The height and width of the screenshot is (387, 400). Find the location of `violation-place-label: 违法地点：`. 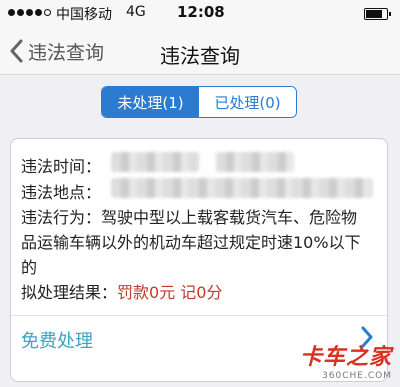

violation-place-label: 违法地点： is located at coordinates (61, 192).